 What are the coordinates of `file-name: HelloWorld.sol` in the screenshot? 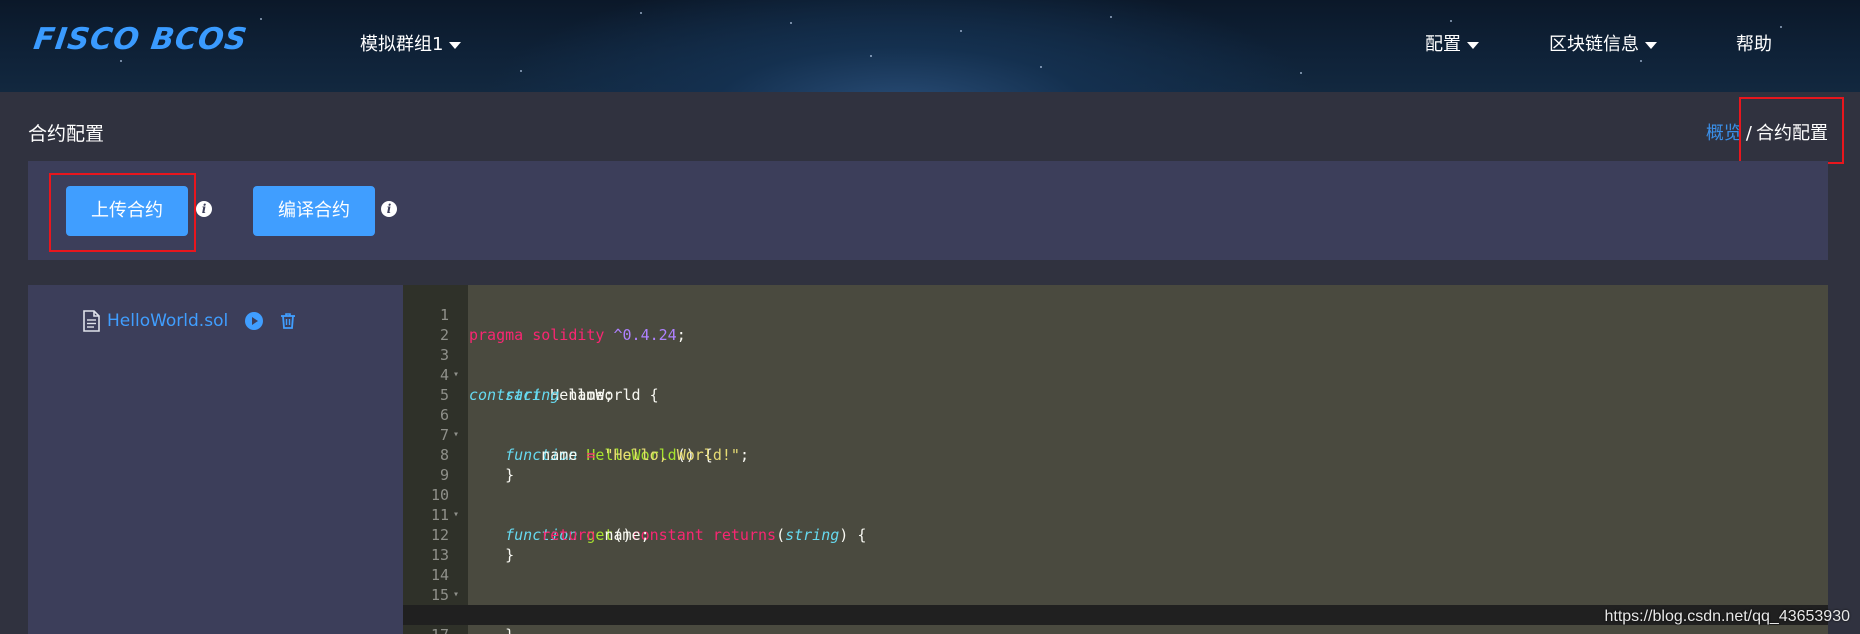 It's located at (167, 321).